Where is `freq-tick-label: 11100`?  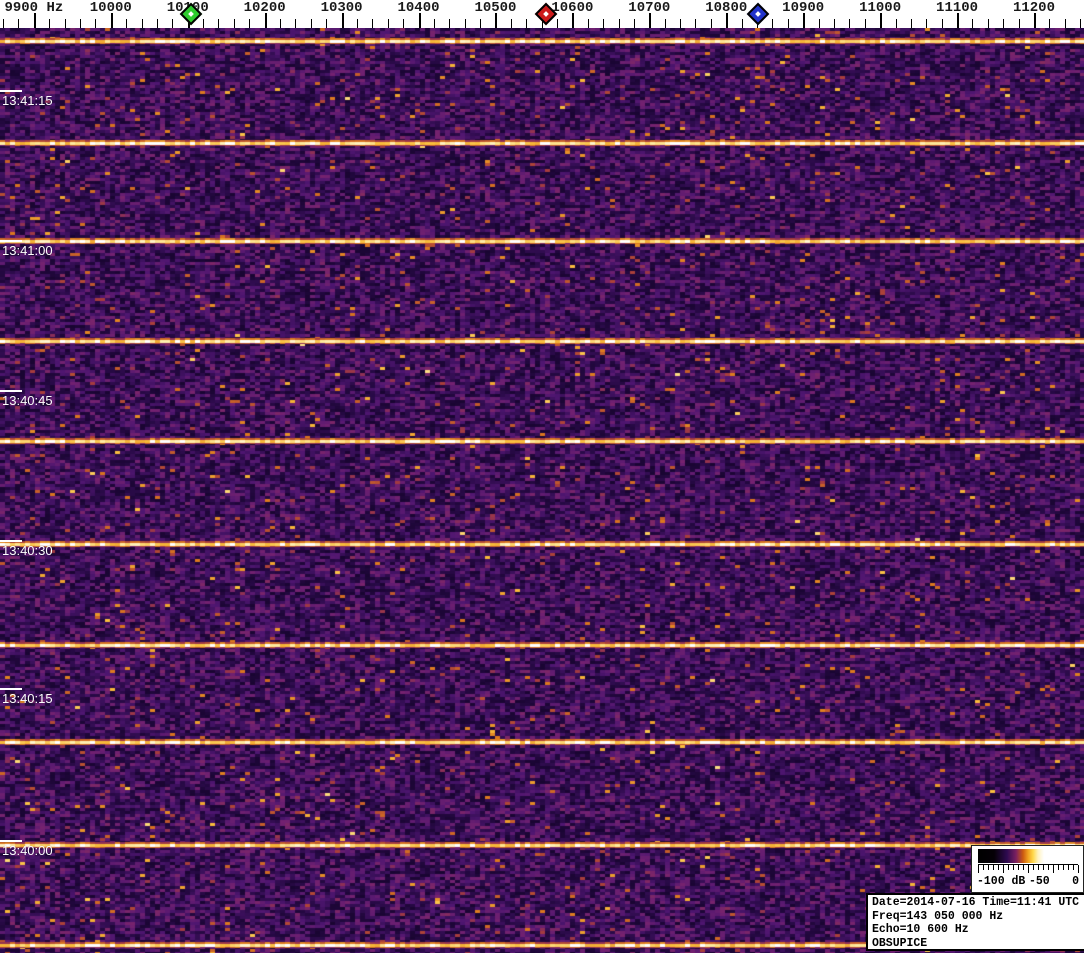 freq-tick-label: 11100 is located at coordinates (957, 8).